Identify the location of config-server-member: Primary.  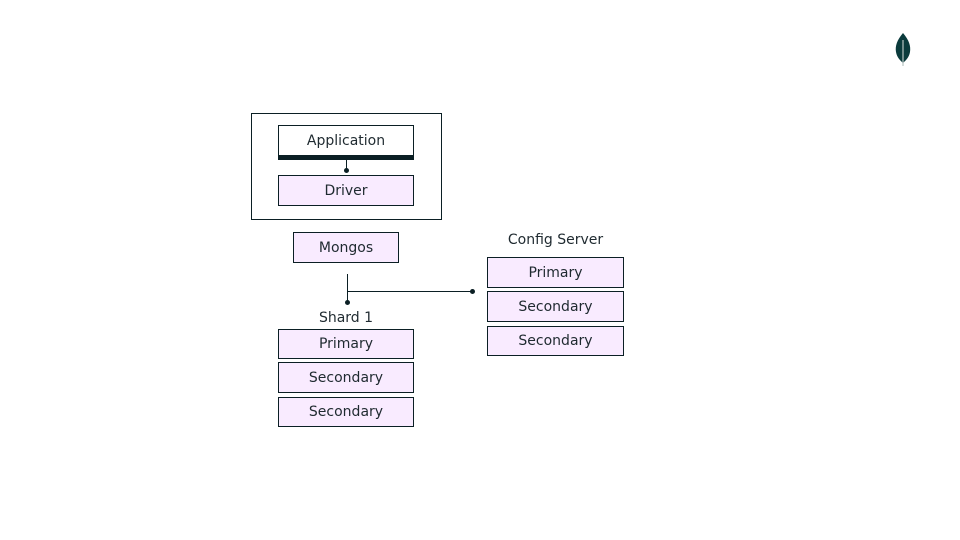
(555, 272).